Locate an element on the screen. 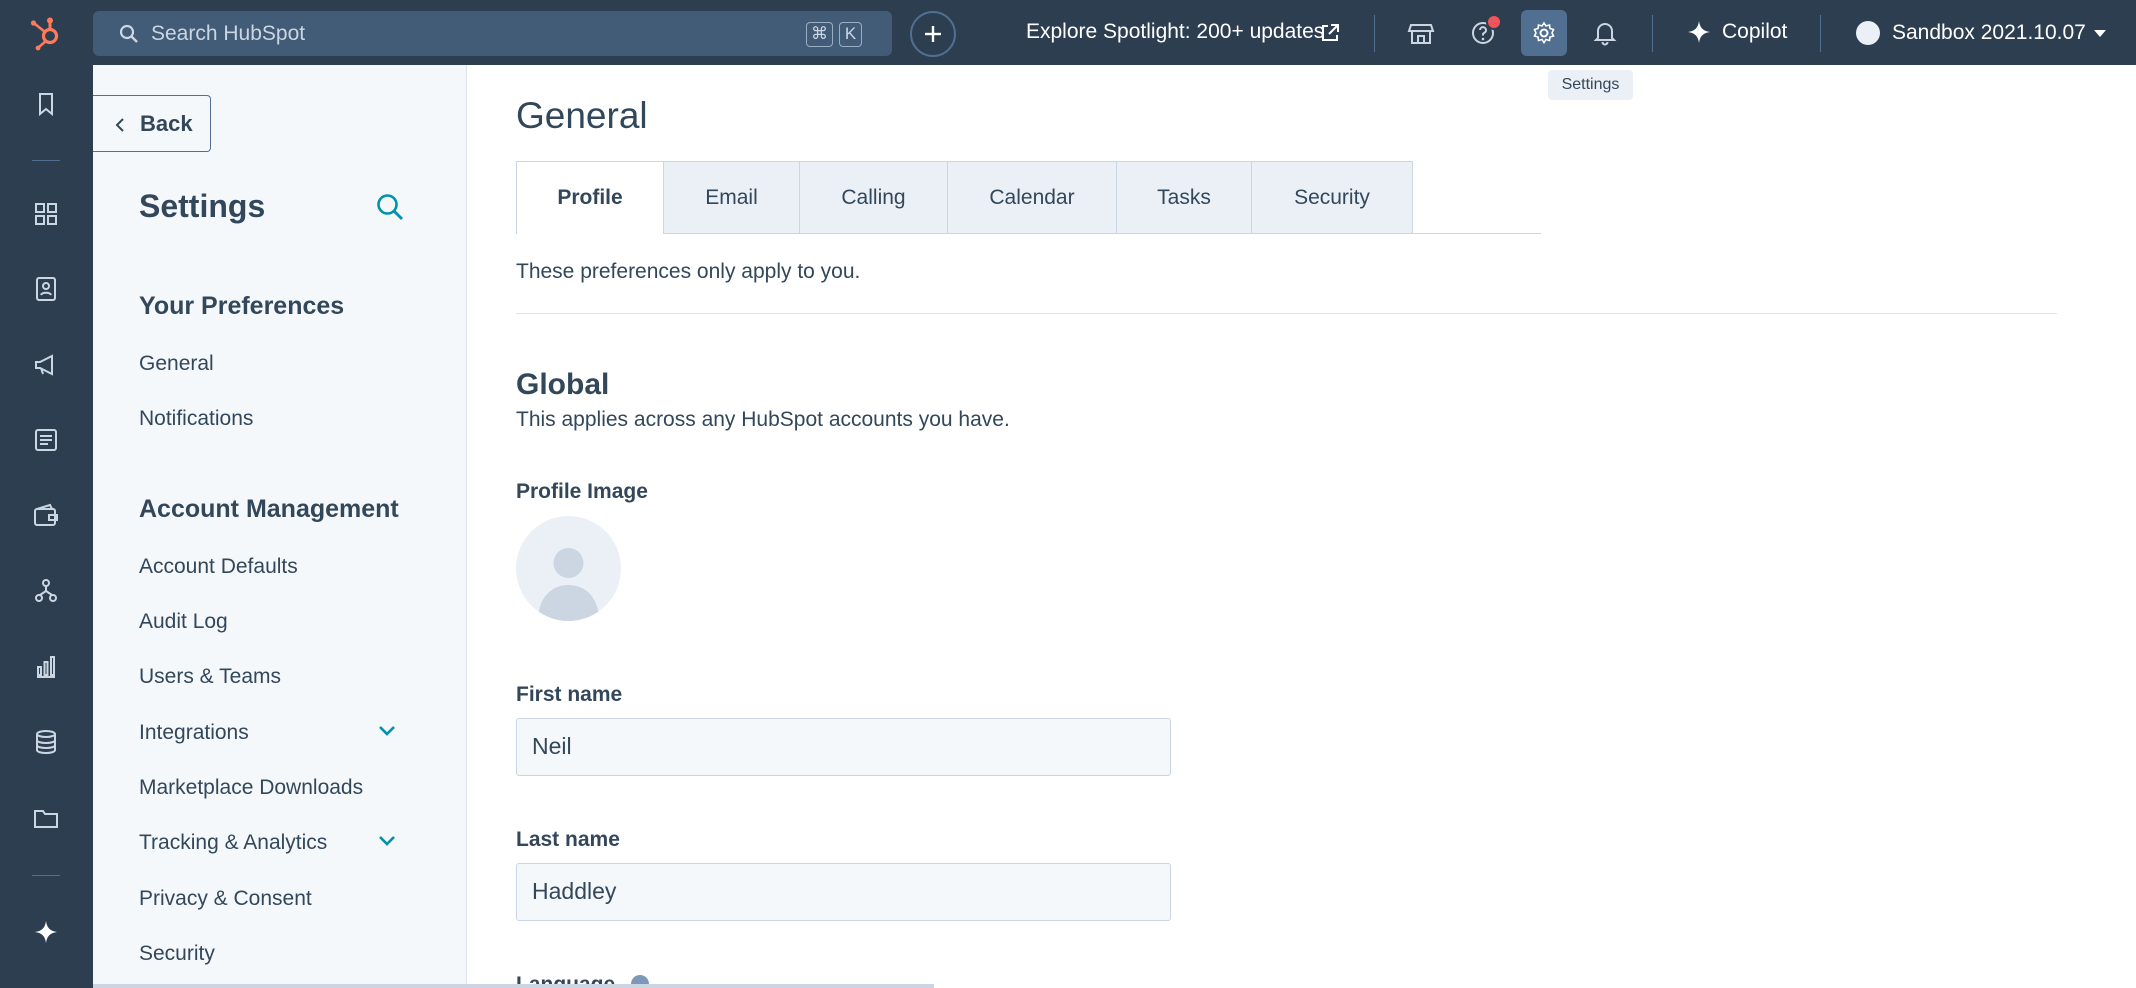  database-icon is located at coordinates (46, 742).